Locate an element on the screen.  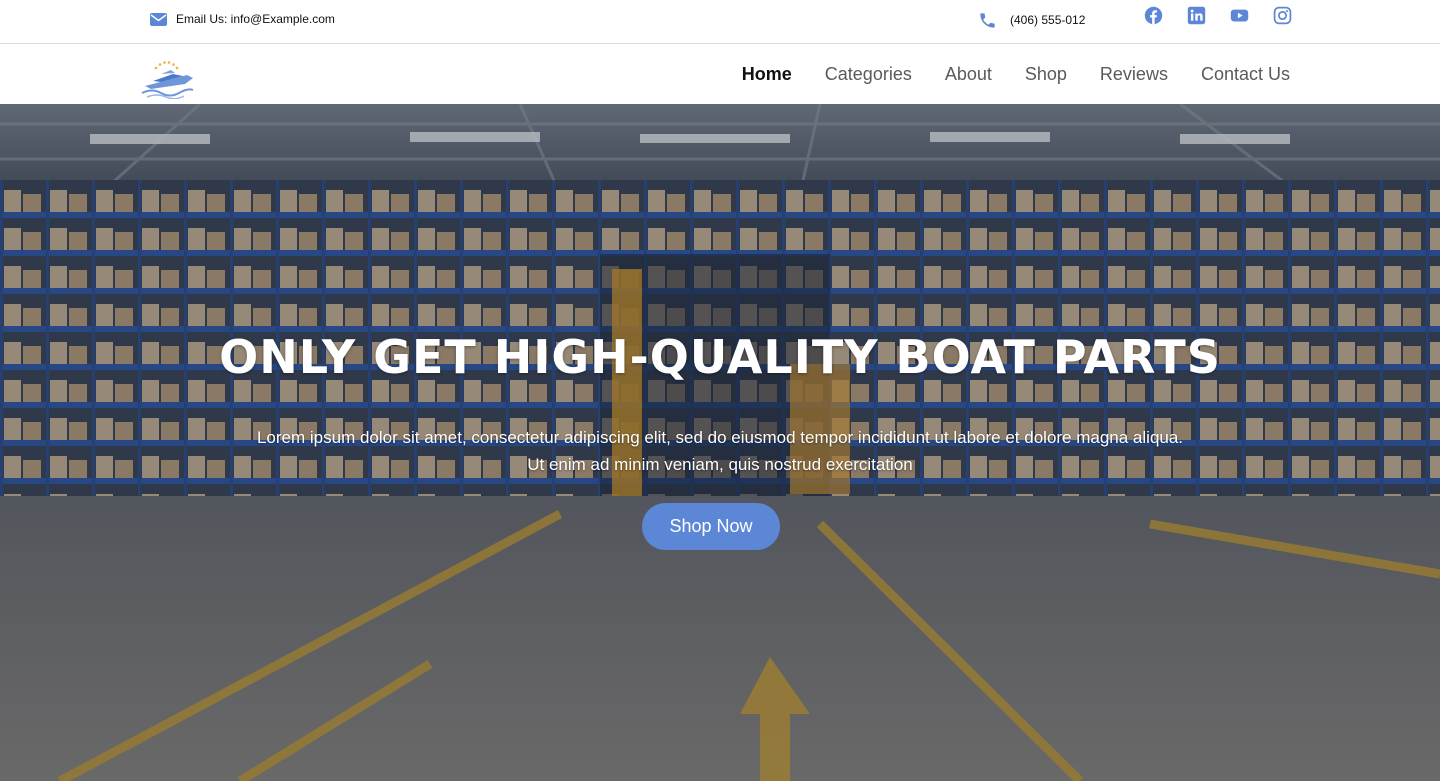
phone-text: (406) 555-012 is located at coordinates (1048, 20).